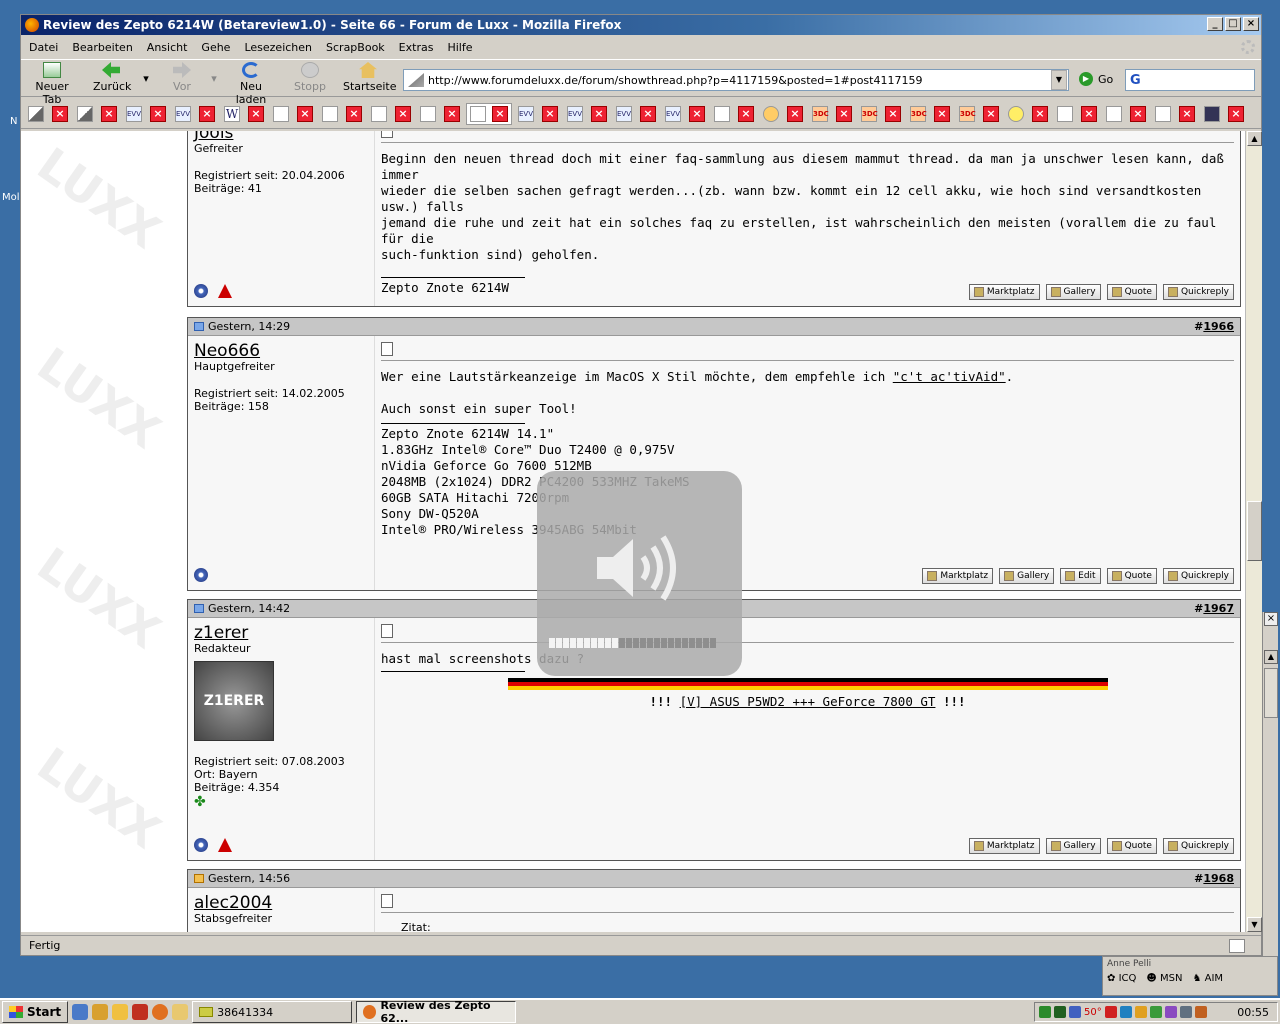  Describe the element at coordinates (310, 77) in the screenshot. I see `stop-button: Stopp` at that location.